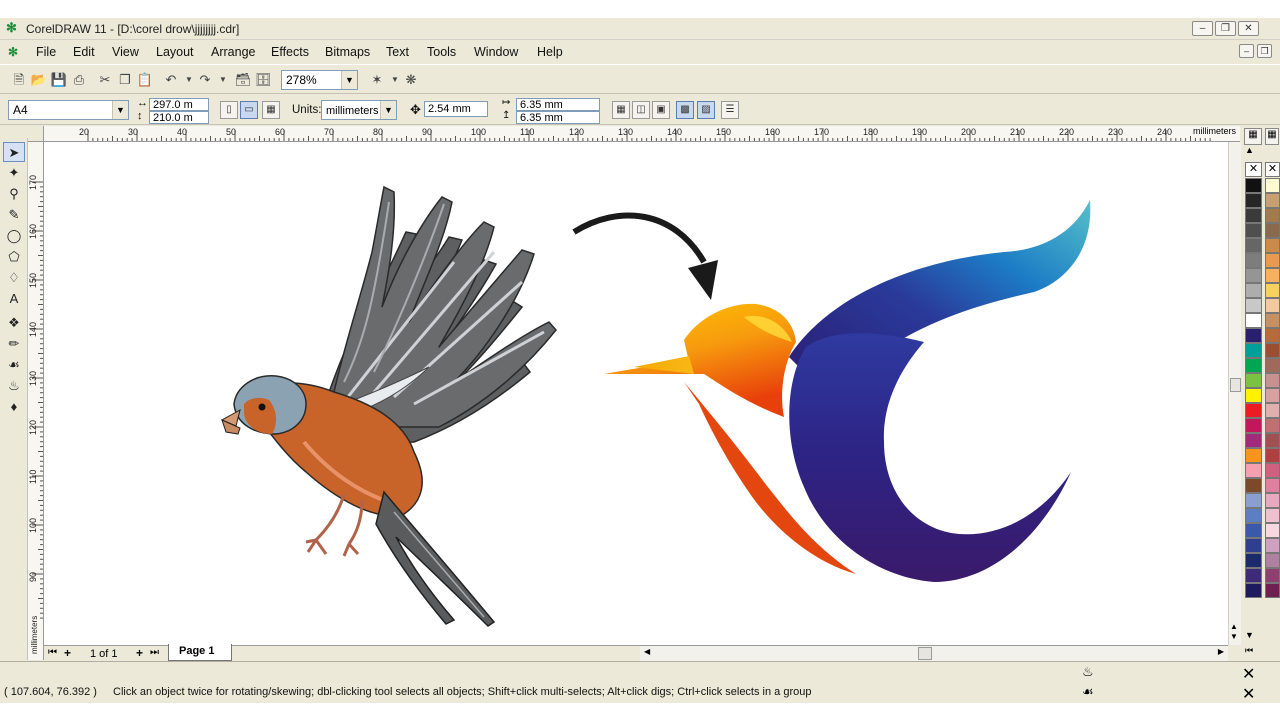  I want to click on nudge-offset-field: 2.54 mm, so click(456, 109).